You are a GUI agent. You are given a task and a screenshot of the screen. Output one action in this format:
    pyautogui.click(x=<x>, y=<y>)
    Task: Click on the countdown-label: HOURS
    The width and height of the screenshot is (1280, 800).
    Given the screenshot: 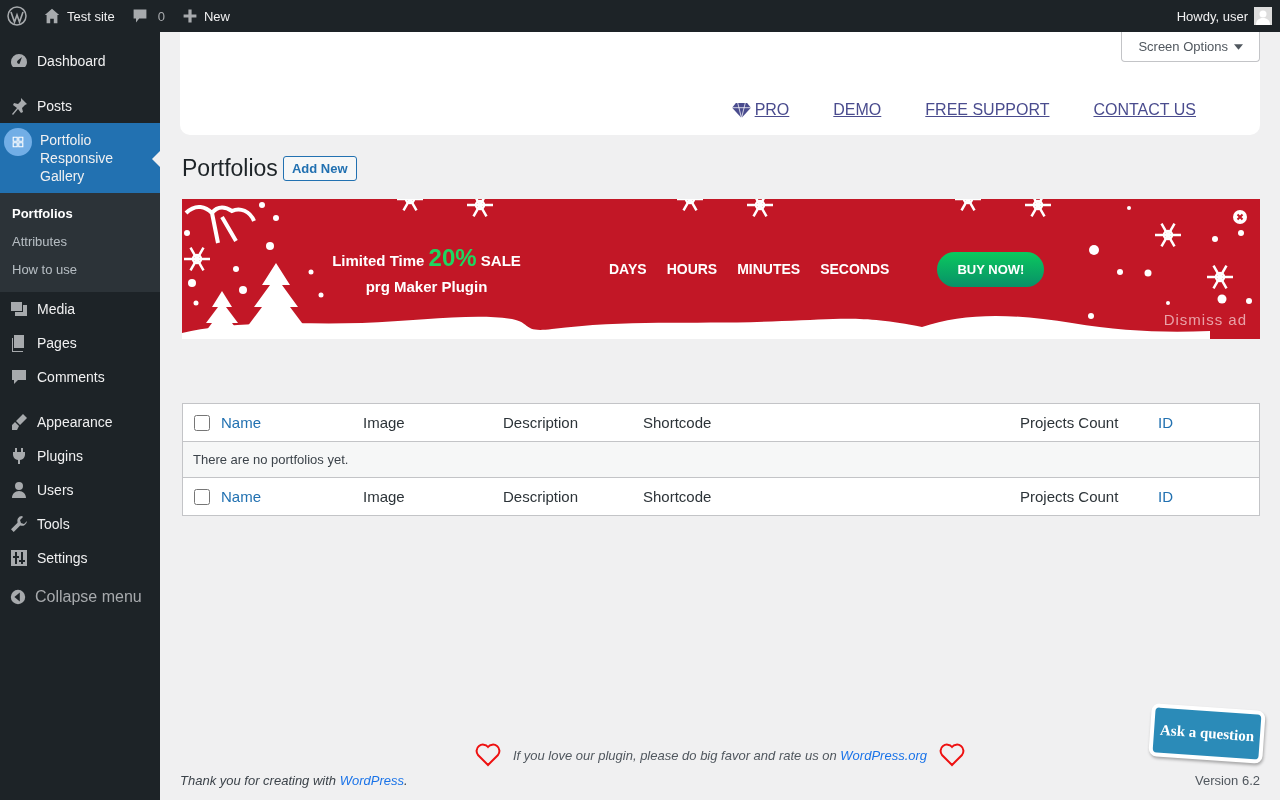 What is the action you would take?
    pyautogui.click(x=692, y=269)
    